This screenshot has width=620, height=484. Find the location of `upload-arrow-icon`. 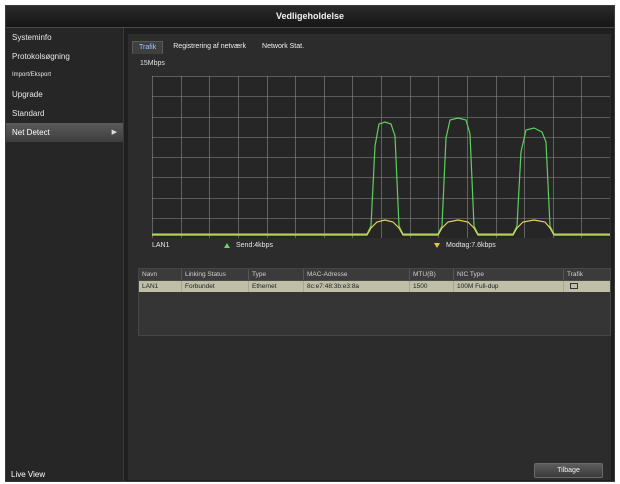

upload-arrow-icon is located at coordinates (227, 245).